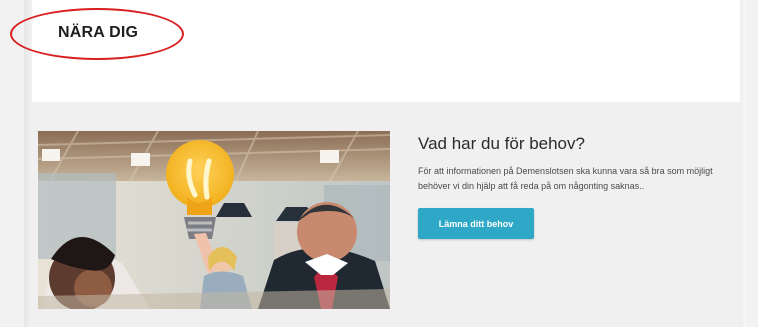 The height and width of the screenshot is (327, 758). I want to click on ceiling-lamp-middle, so click(140, 159).